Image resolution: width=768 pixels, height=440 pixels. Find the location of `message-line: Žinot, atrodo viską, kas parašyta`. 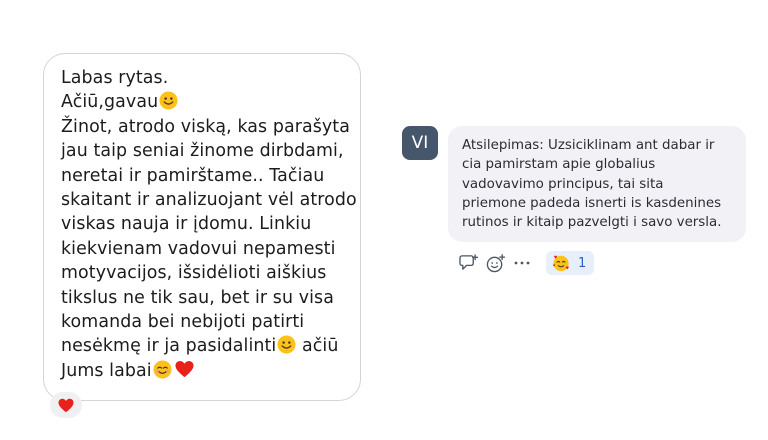

message-line: Žinot, atrodo viską, kas parašyta is located at coordinates (205, 126).